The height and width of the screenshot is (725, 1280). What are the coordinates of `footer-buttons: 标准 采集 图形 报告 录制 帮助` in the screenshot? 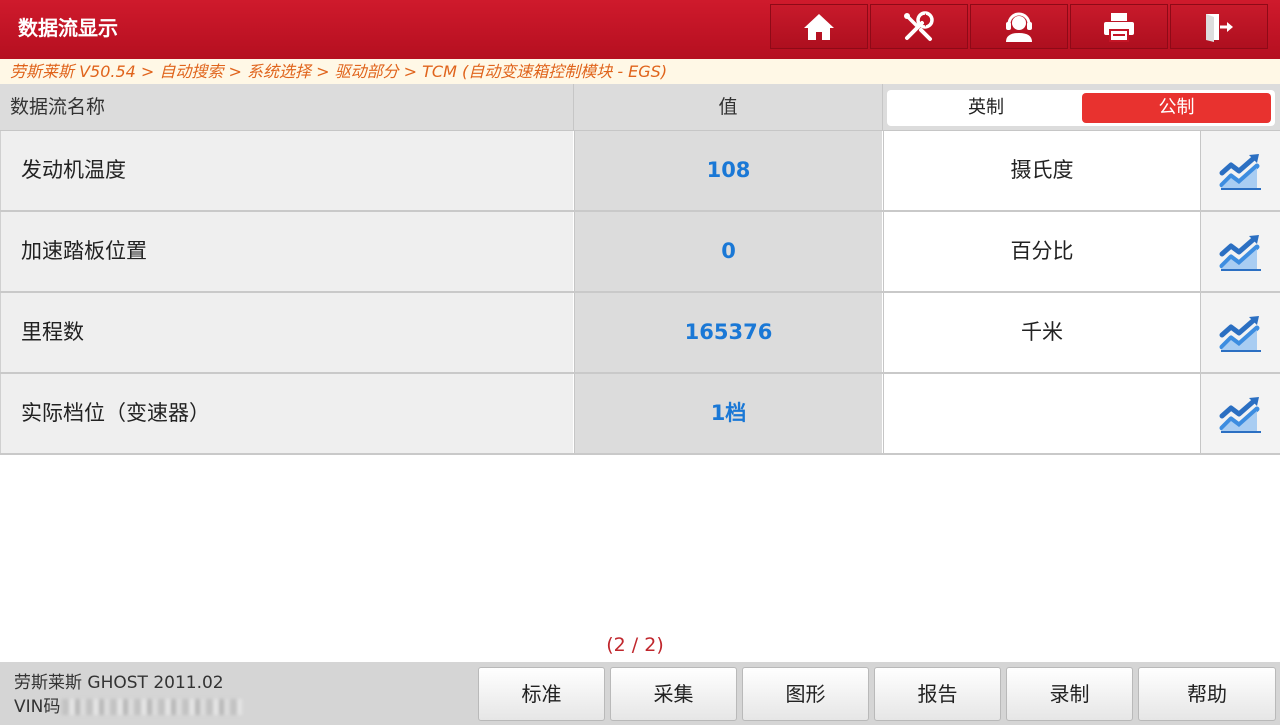 It's located at (877, 694).